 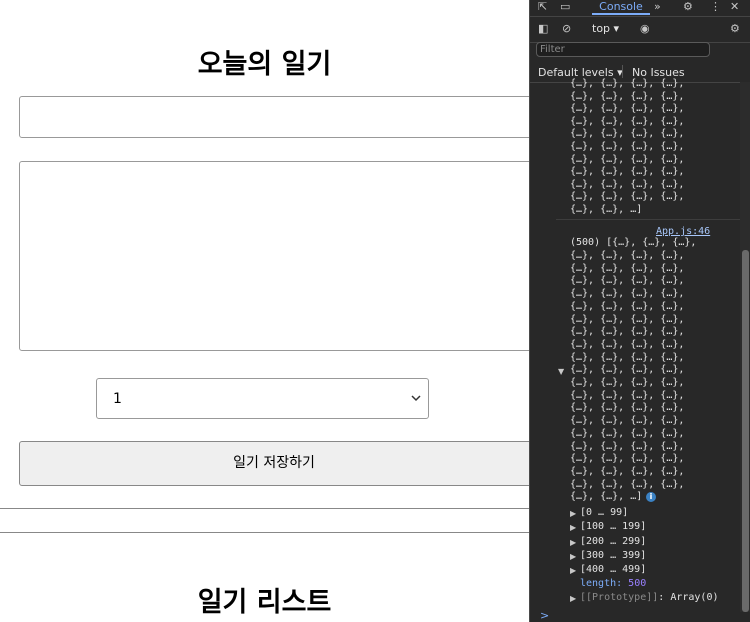 I want to click on console-prompt: >, so click(x=544, y=615).